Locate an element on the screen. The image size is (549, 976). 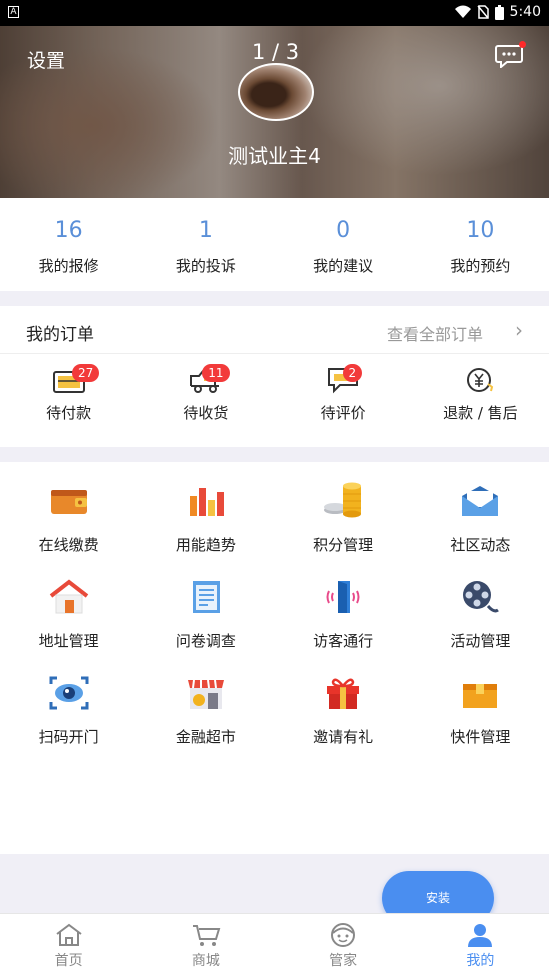
order-pending-review: 2 待评价 is located at coordinates (343, 392).